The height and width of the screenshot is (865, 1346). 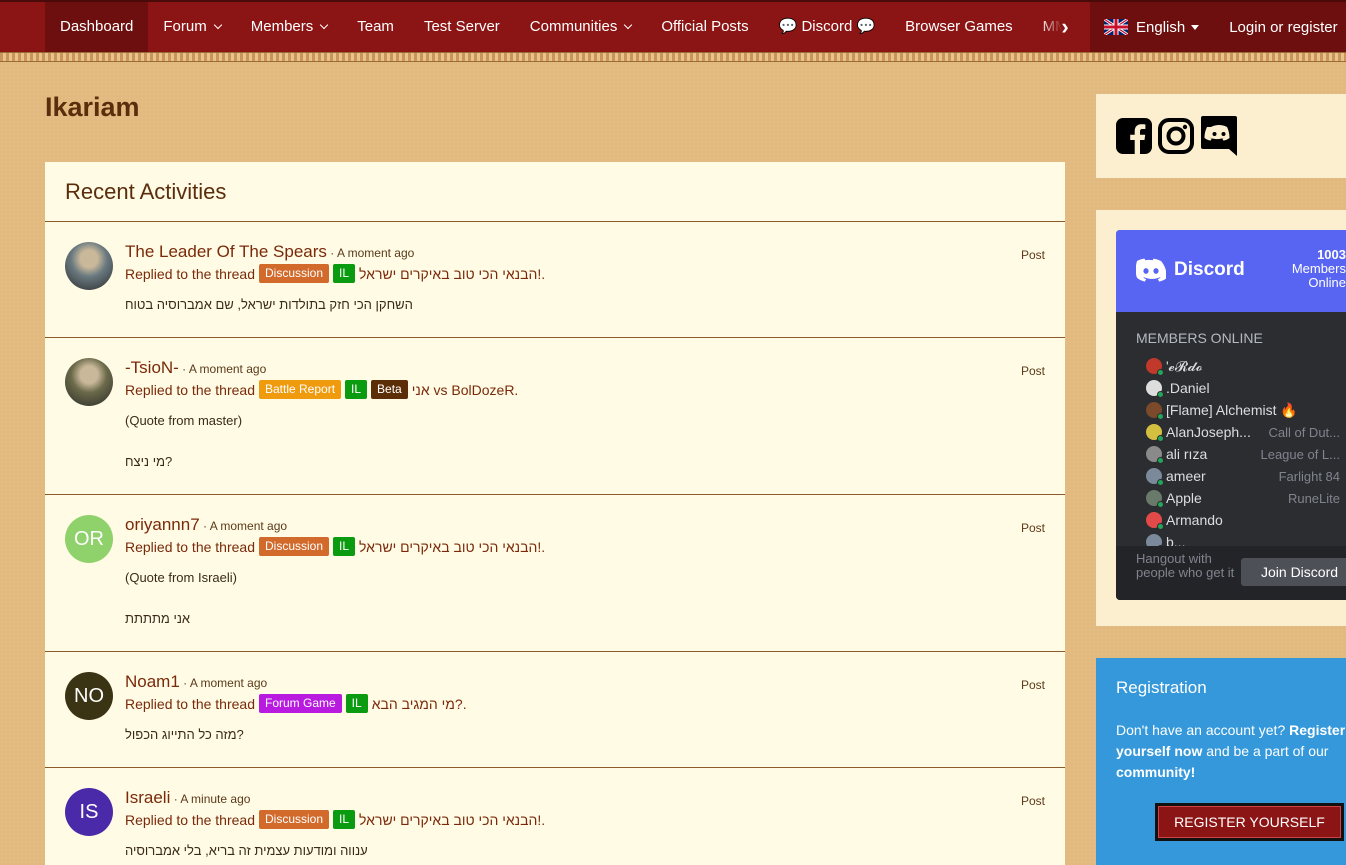 What do you see at coordinates (162, 524) in the screenshot?
I see `user-name: oriyannn7` at bounding box center [162, 524].